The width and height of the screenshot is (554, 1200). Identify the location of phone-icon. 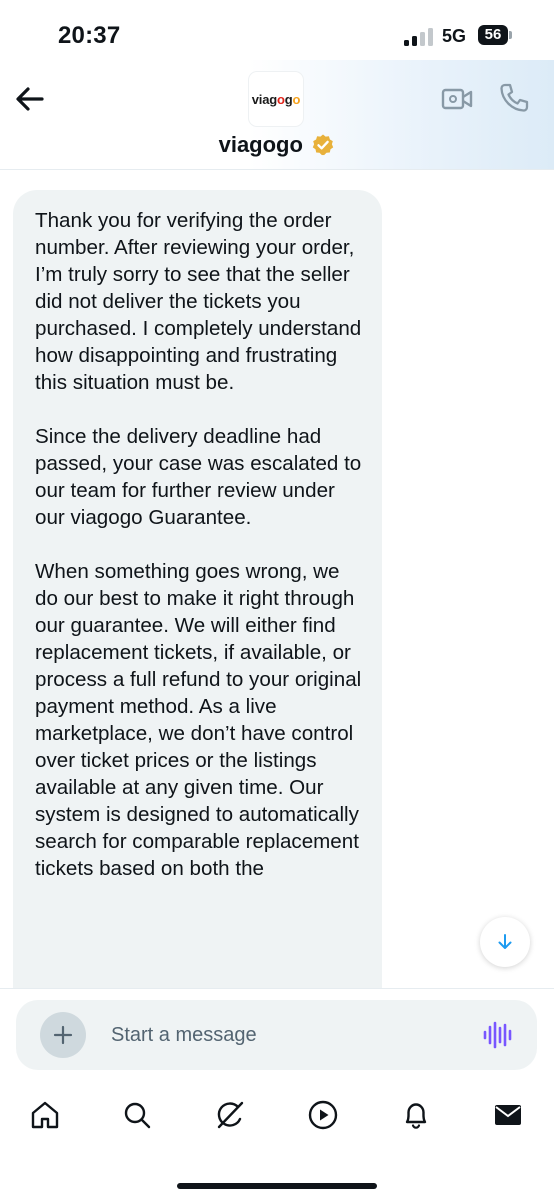
(514, 98).